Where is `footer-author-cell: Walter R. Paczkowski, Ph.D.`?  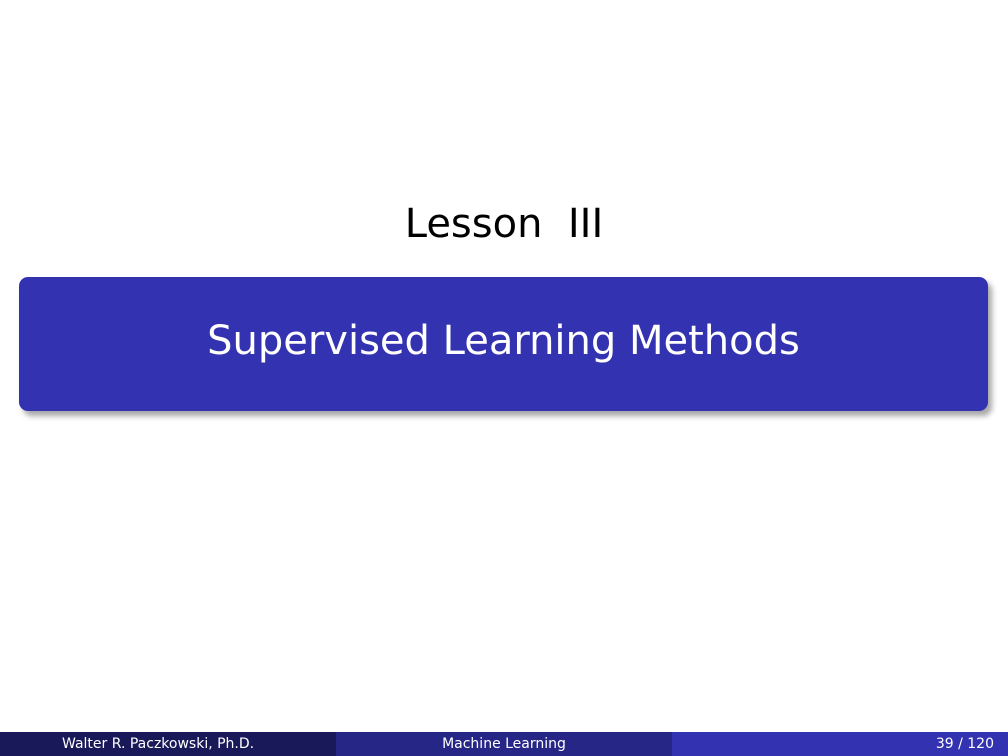
footer-author-cell: Walter R. Paczkowski, Ph.D. is located at coordinates (168, 744).